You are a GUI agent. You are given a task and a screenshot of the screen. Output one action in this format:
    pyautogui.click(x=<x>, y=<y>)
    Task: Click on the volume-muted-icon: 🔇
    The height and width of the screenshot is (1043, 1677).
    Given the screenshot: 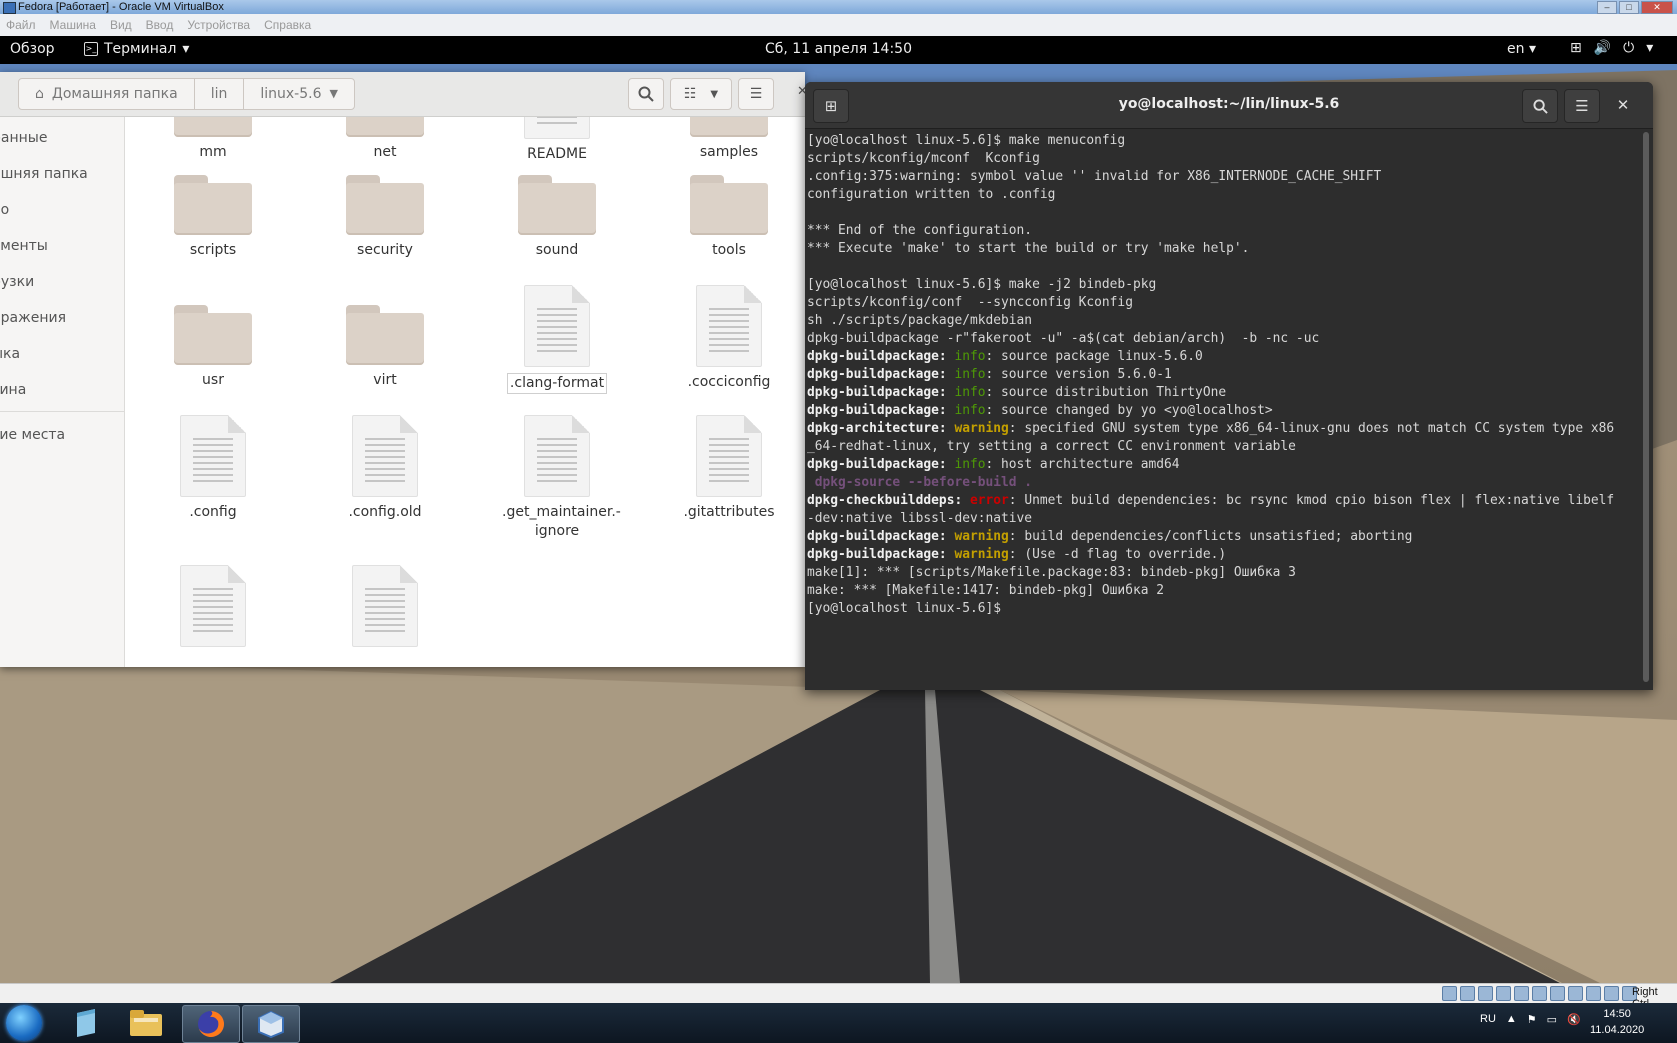 What is the action you would take?
    pyautogui.click(x=1574, y=1019)
    